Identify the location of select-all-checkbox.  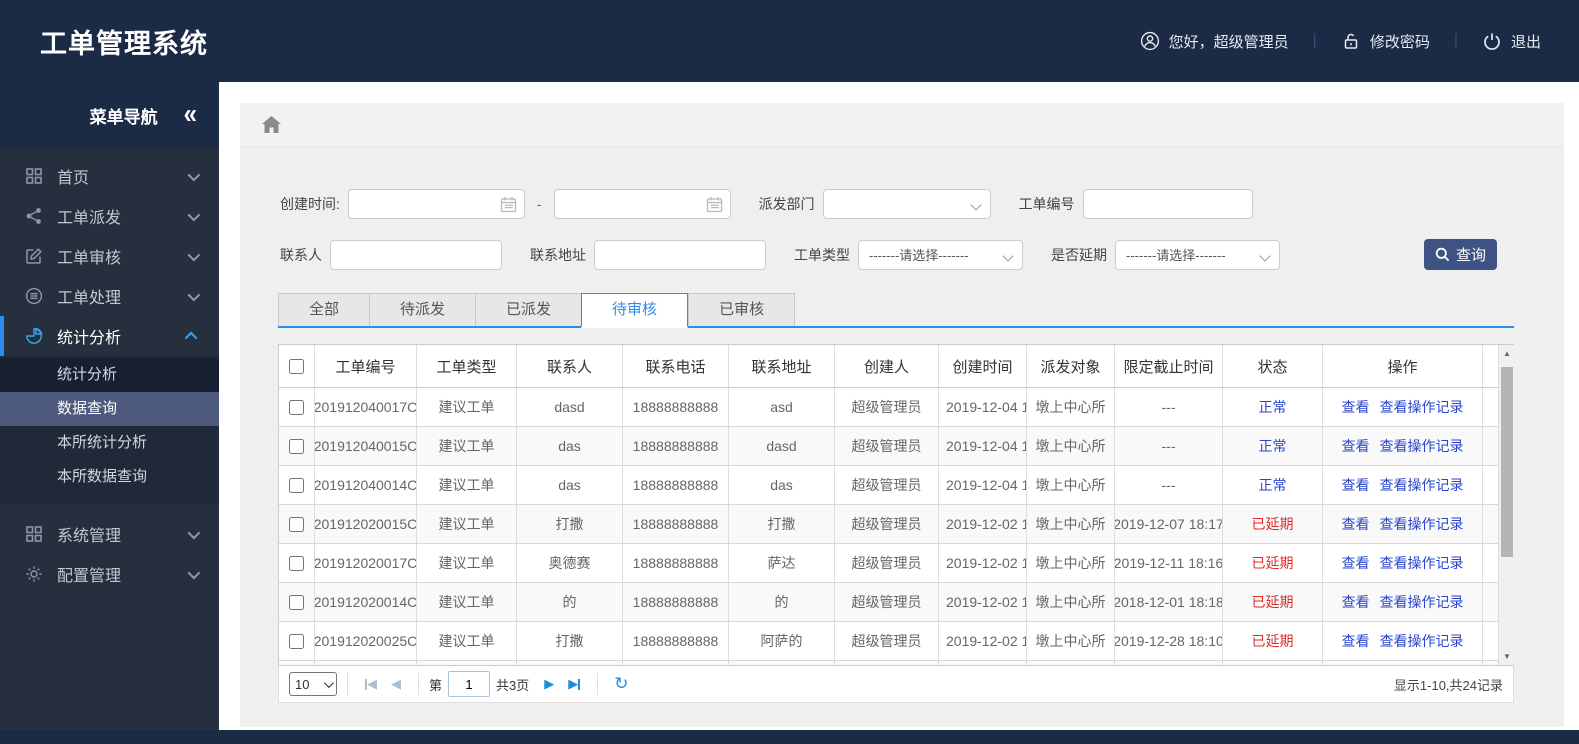
(296, 366).